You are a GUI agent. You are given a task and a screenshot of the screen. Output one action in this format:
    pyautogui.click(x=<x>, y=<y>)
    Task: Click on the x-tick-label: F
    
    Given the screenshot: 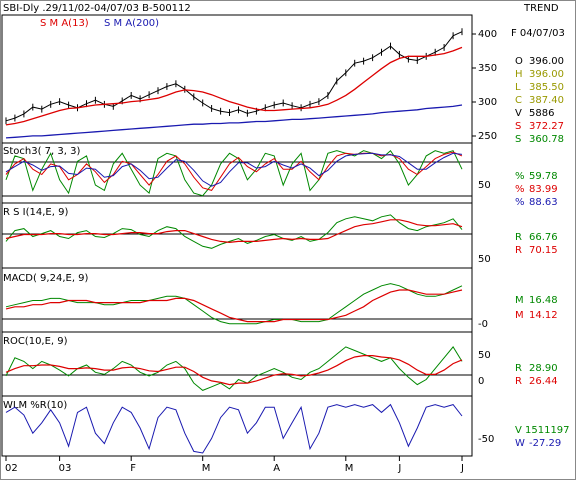 What is the action you would take?
    pyautogui.click(x=133, y=468)
    